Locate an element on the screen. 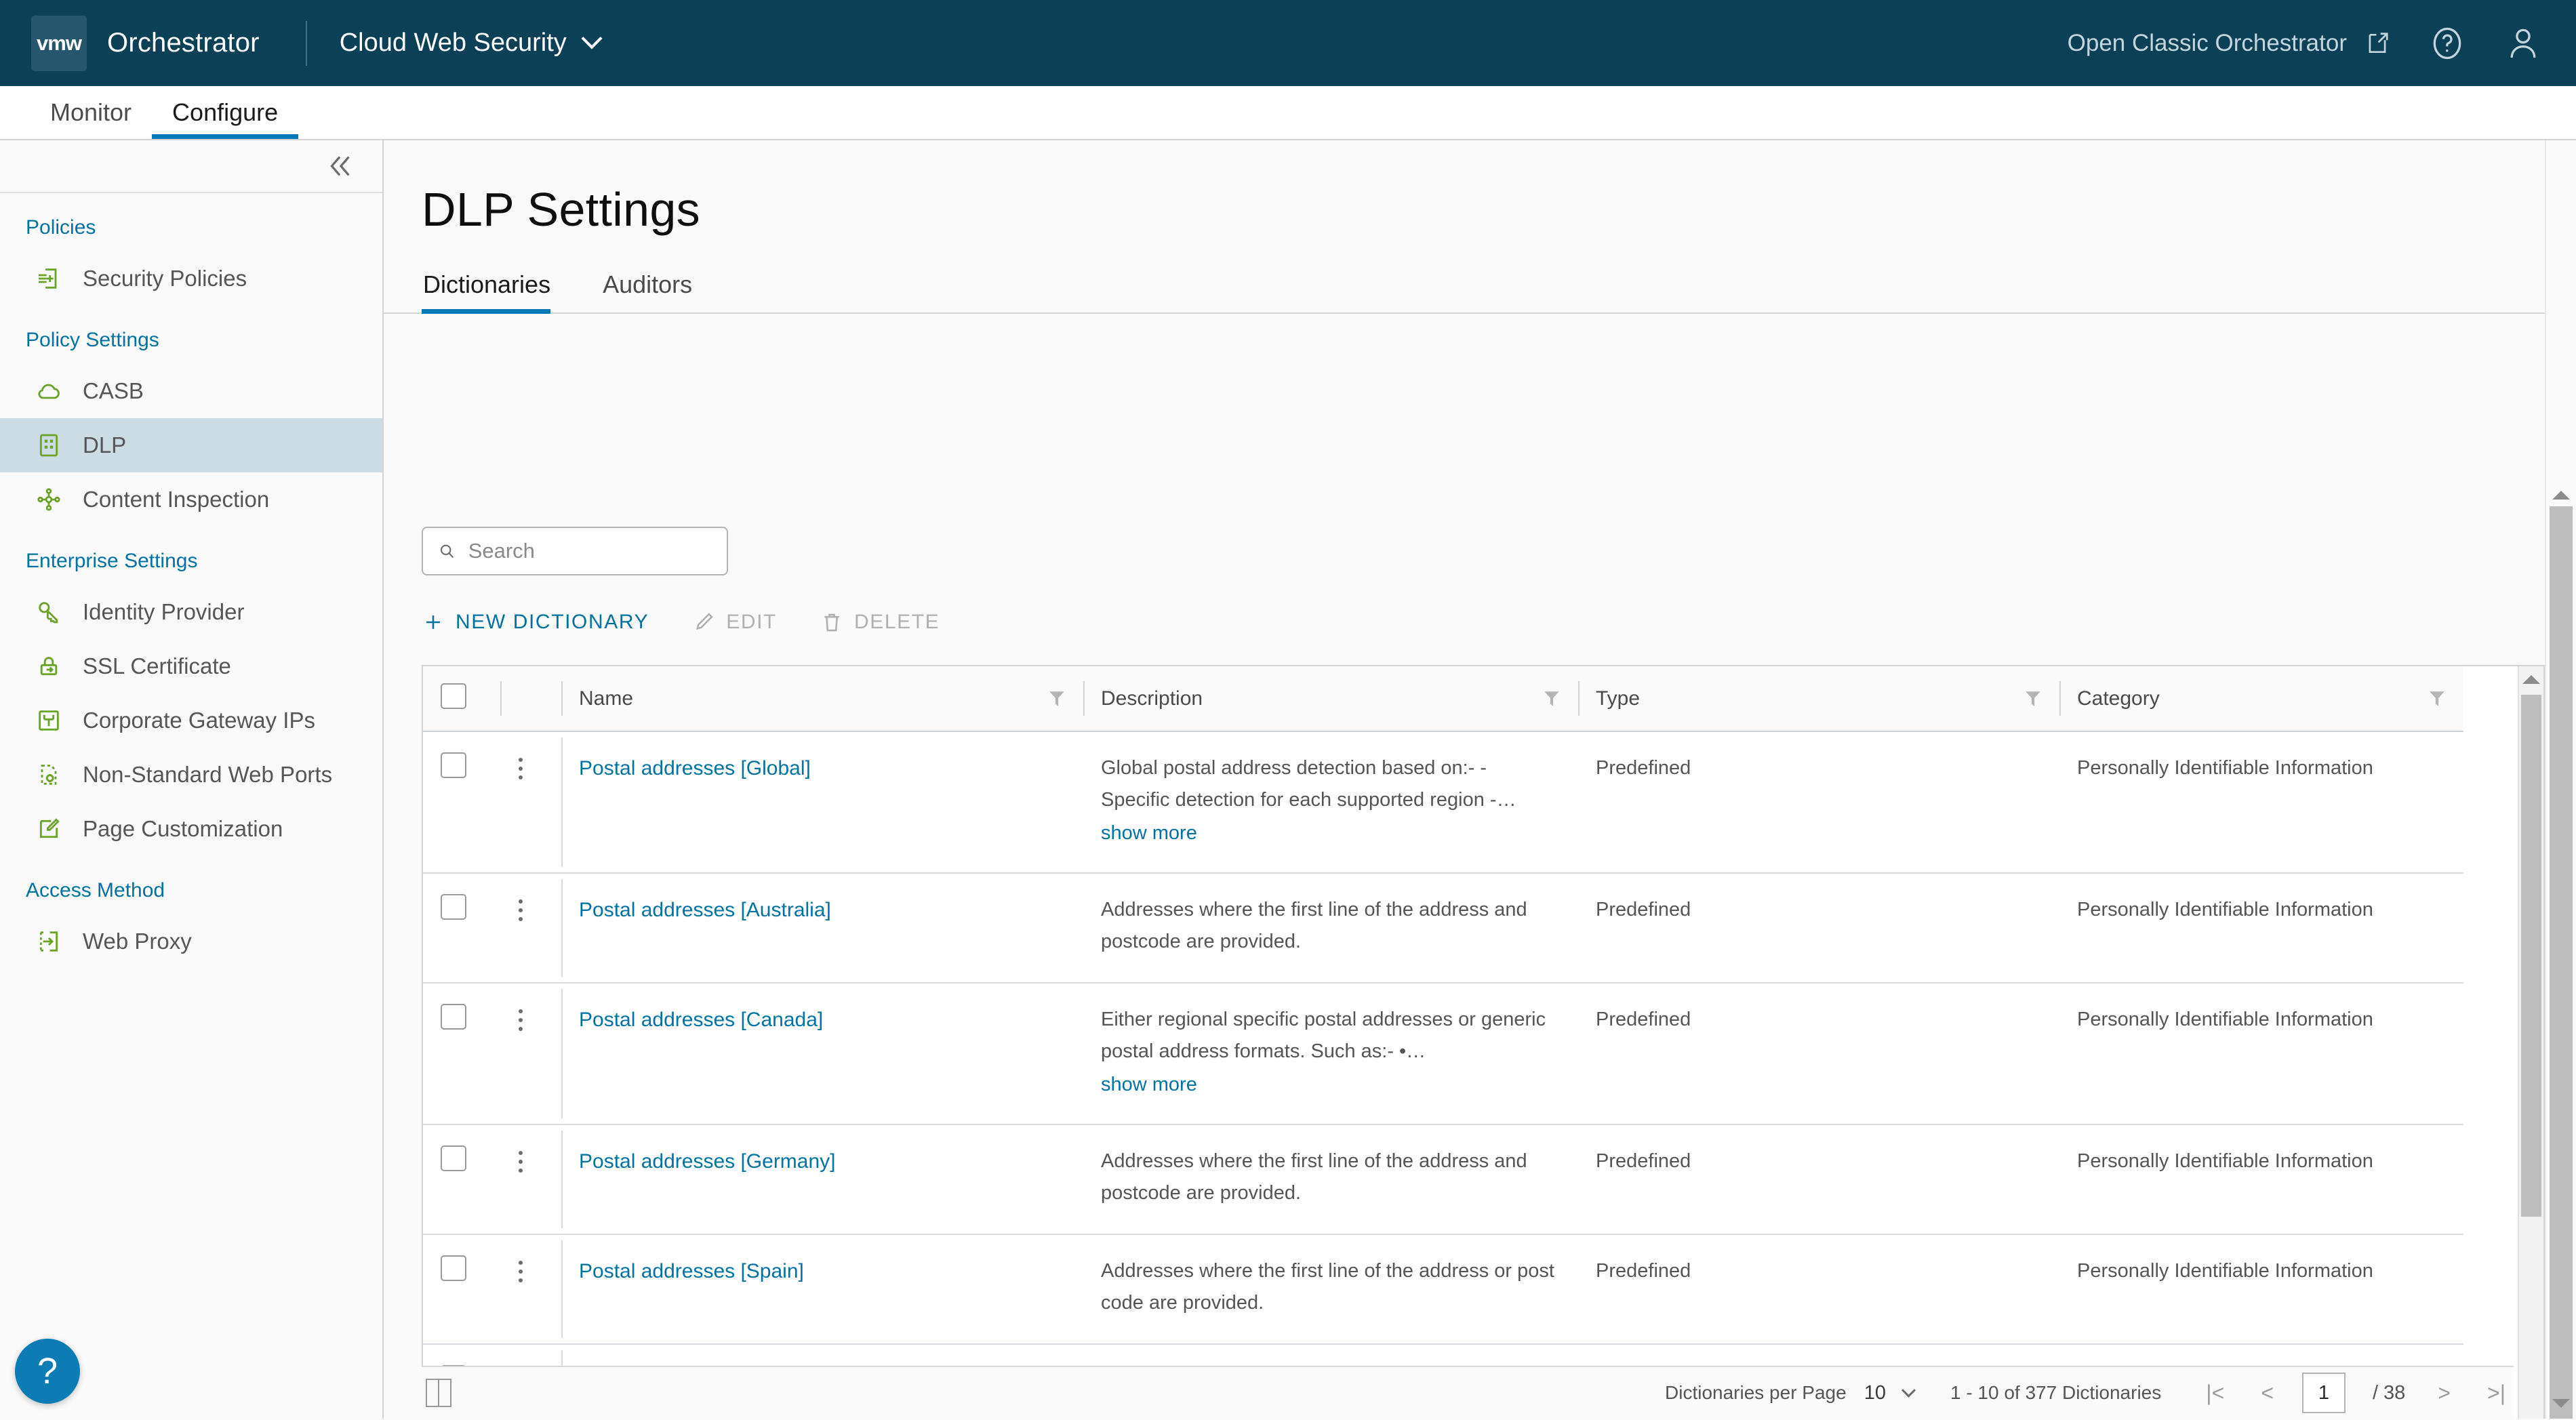 The height and width of the screenshot is (1420, 2576). new-dictionary-label: New Dictionary is located at coordinates (552, 622).